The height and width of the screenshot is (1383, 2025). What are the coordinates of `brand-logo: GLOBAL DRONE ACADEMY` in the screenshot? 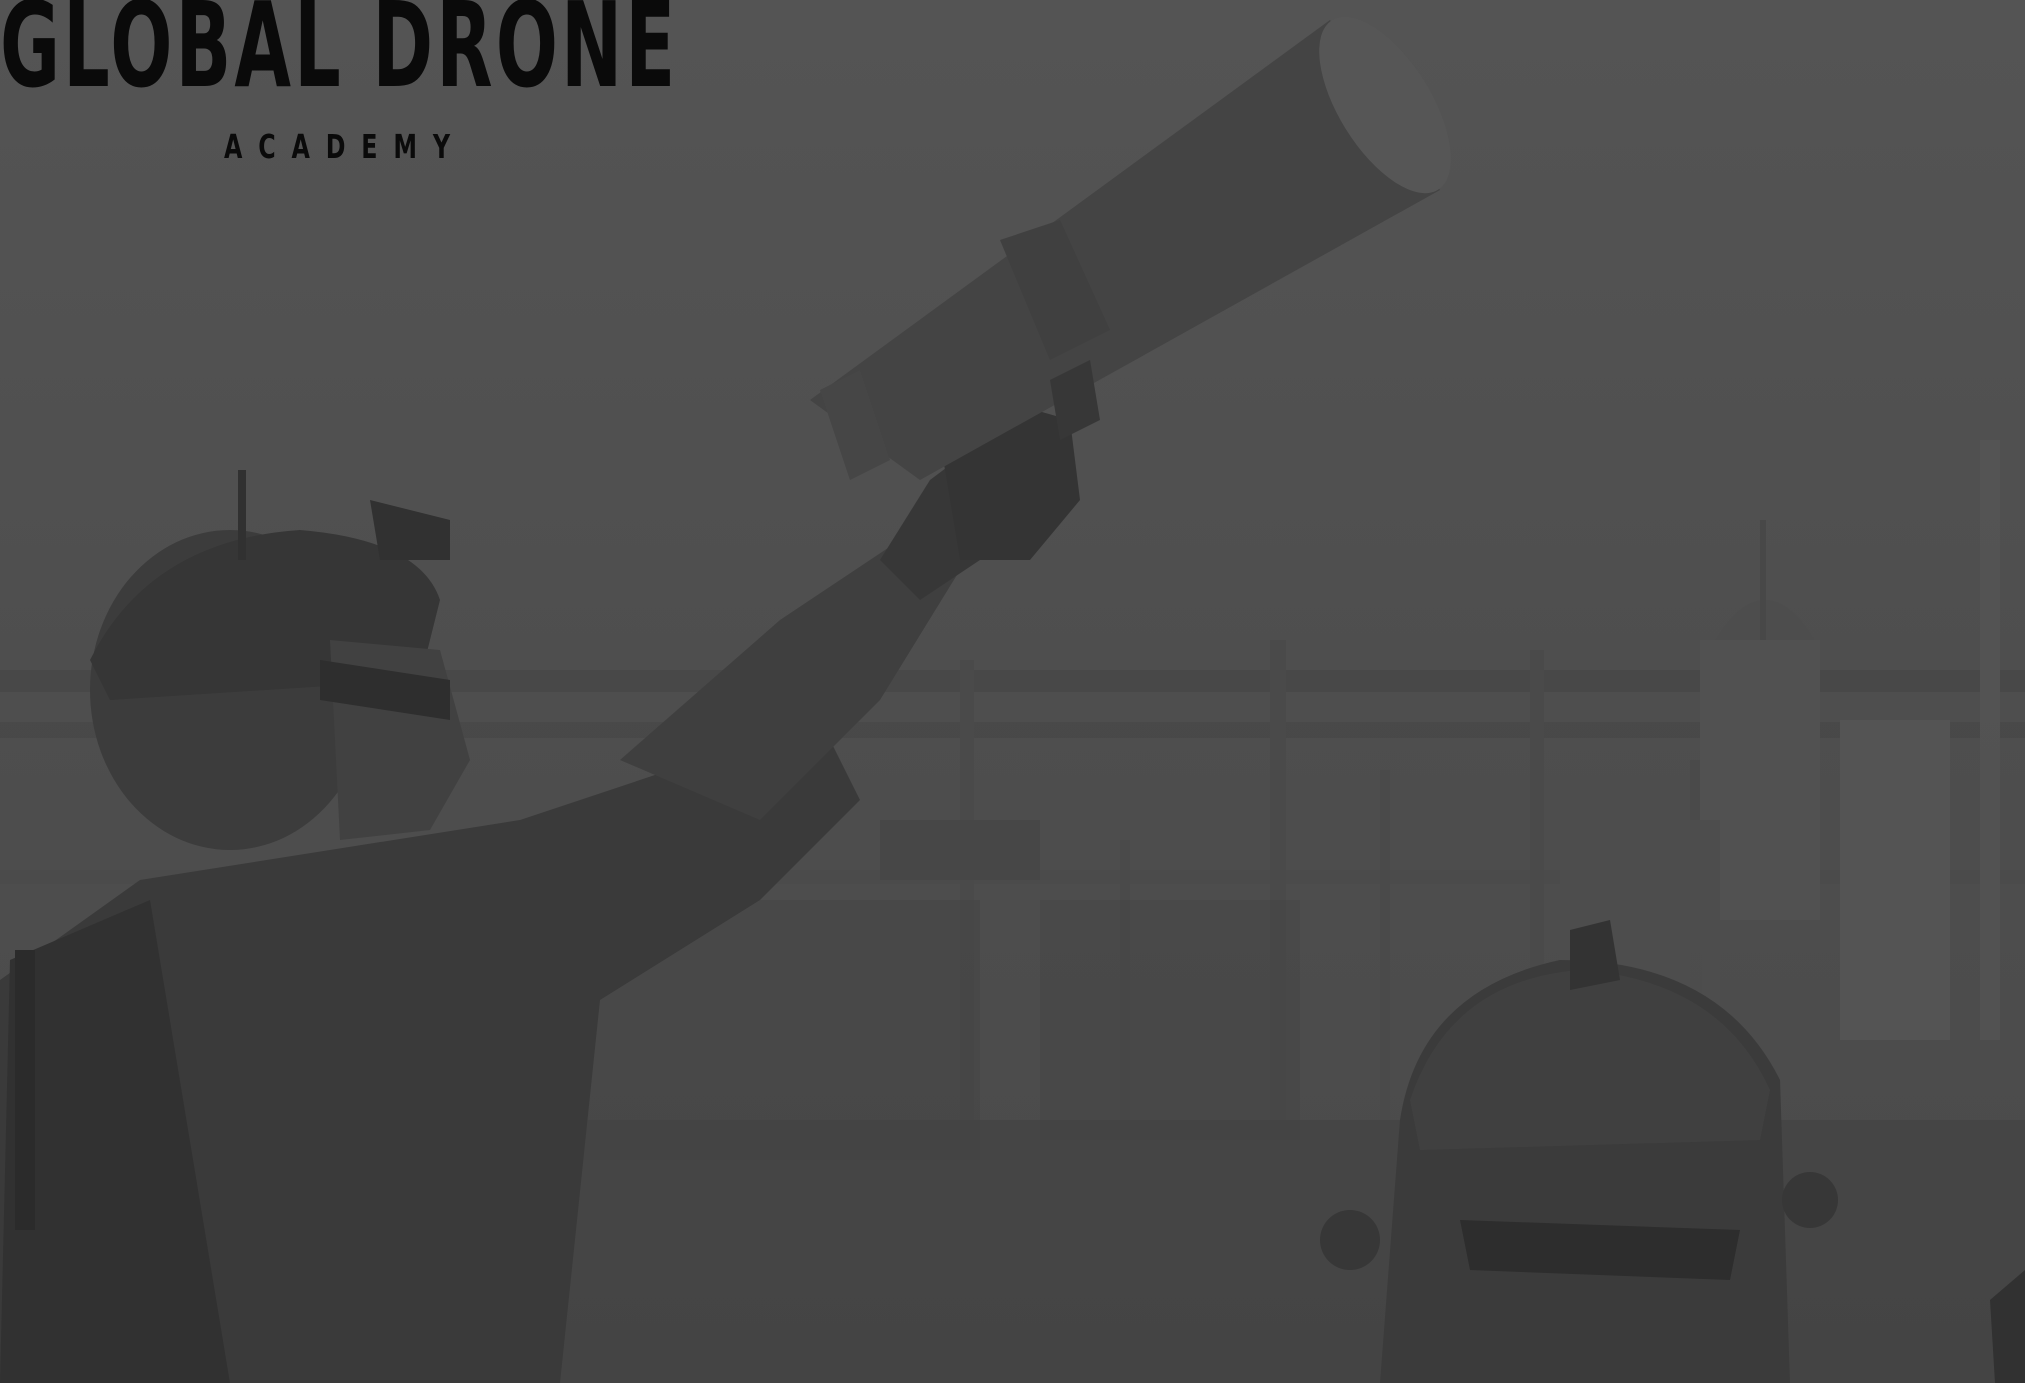 It's located at (355, 90).